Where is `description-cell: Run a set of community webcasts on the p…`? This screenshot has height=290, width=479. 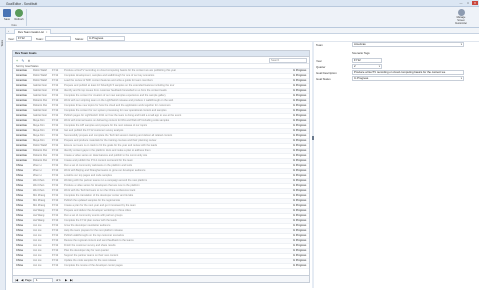
description-cell: Run a set of community webcasts on the p… is located at coordinates (98, 165).